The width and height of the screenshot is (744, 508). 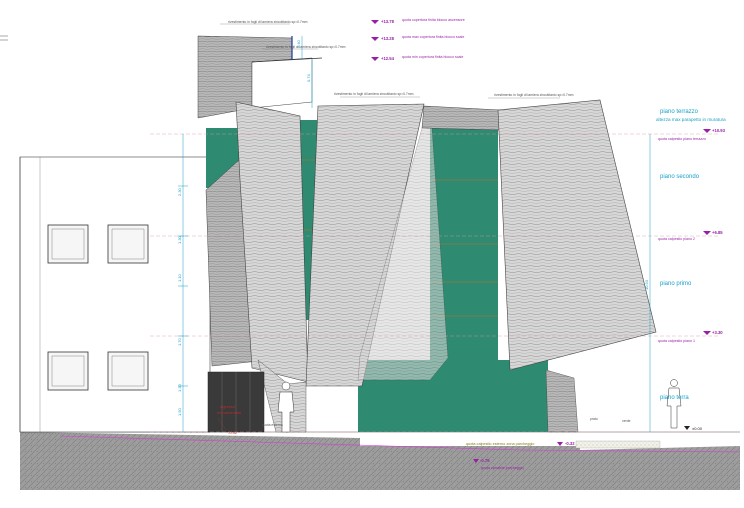 What do you see at coordinates (233, 432) in the screenshot?
I see `level-value-10: -0.32` at bounding box center [233, 432].